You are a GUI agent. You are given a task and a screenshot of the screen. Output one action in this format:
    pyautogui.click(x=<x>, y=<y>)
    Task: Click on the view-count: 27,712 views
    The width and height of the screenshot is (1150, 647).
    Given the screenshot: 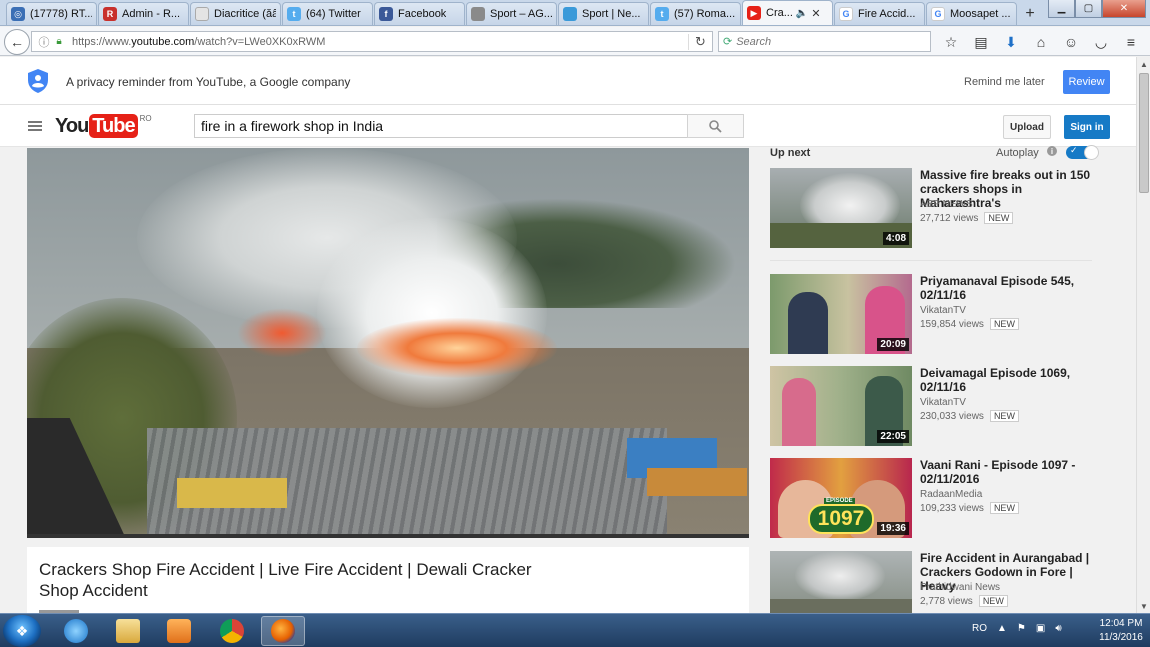 What is the action you would take?
    pyautogui.click(x=949, y=218)
    